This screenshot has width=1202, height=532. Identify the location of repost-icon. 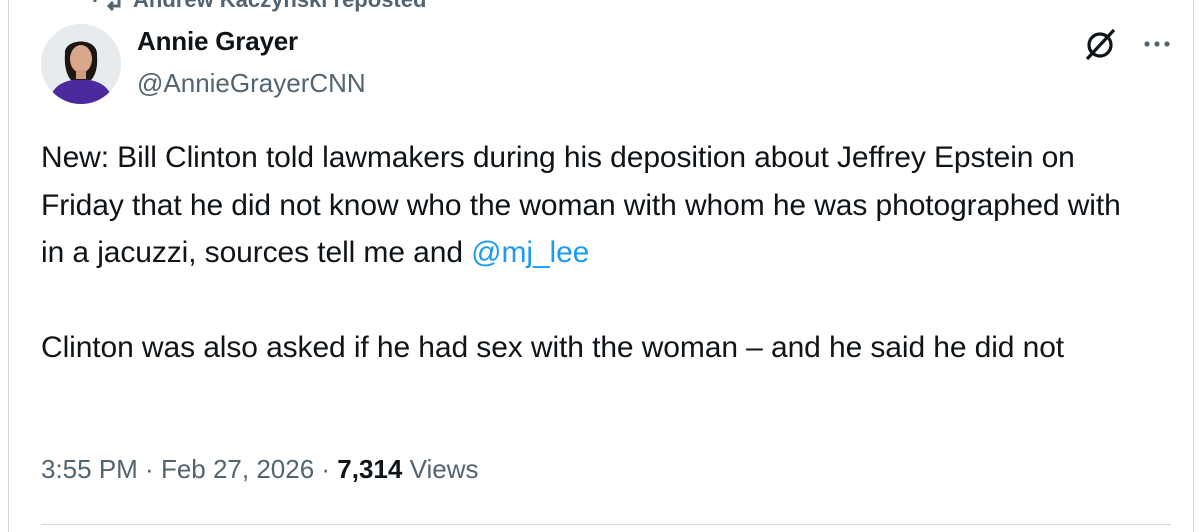
(107, 6).